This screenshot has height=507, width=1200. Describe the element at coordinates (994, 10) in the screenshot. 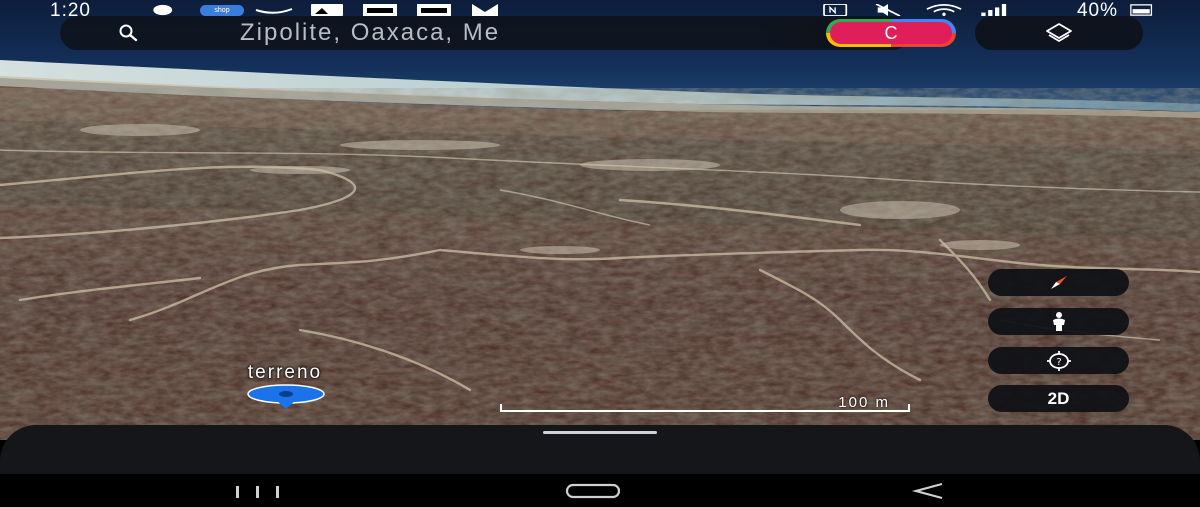

I see `cell-signal-icon` at that location.